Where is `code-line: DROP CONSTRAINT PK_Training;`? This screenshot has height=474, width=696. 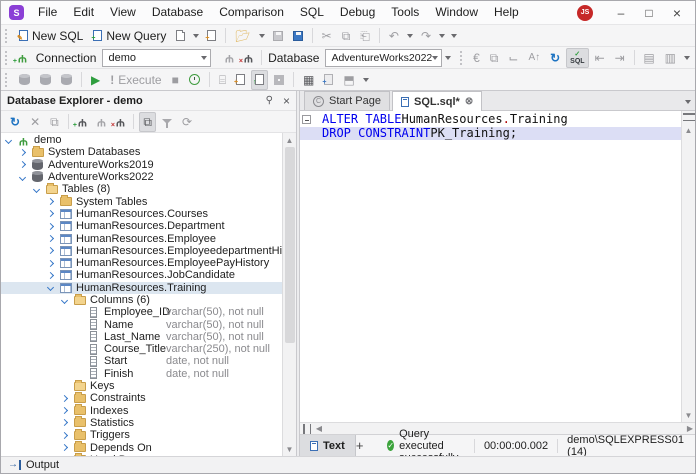
code-line: DROP CONSTRAINT PK_Training; is located at coordinates (490, 133).